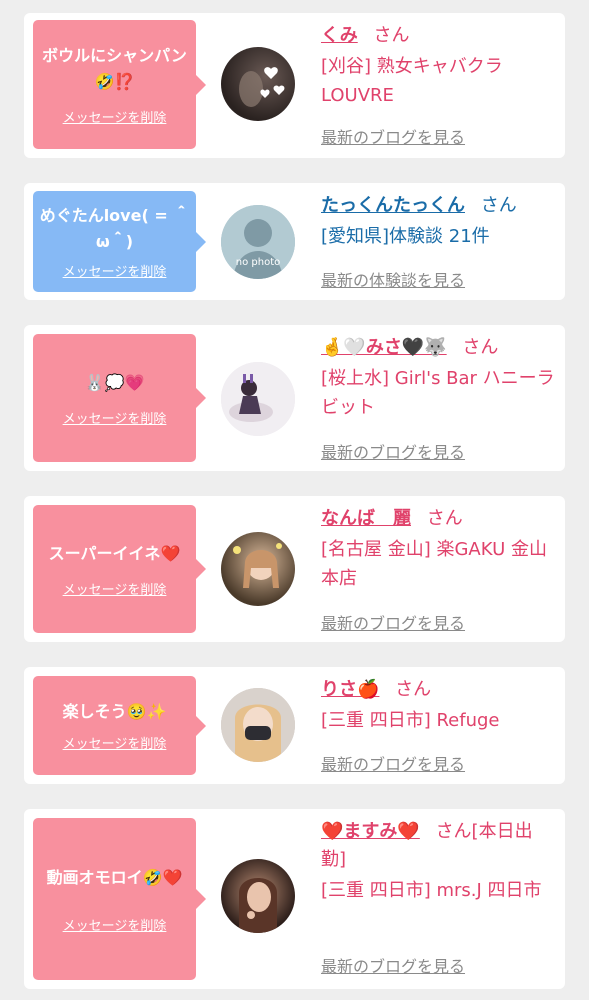 The height and width of the screenshot is (1000, 589). I want to click on shop-name: [三重 四日市] mrs.J 四日市, so click(431, 890).